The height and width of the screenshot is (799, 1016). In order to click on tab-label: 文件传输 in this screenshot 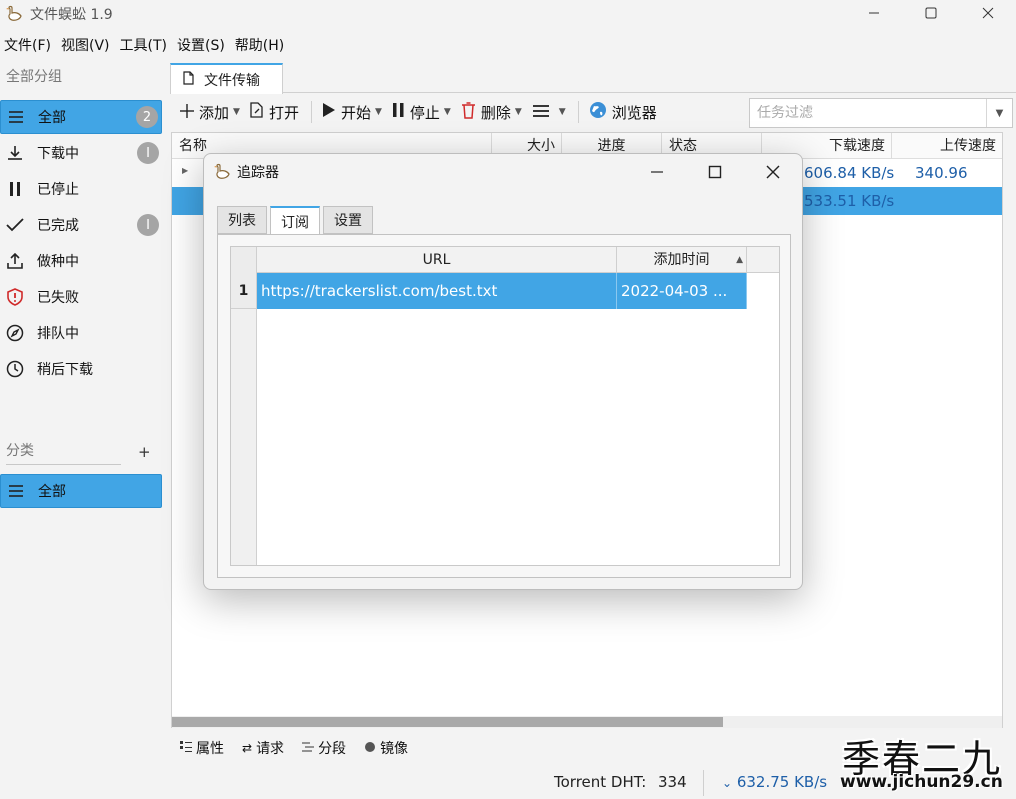, I will do `click(232, 80)`.